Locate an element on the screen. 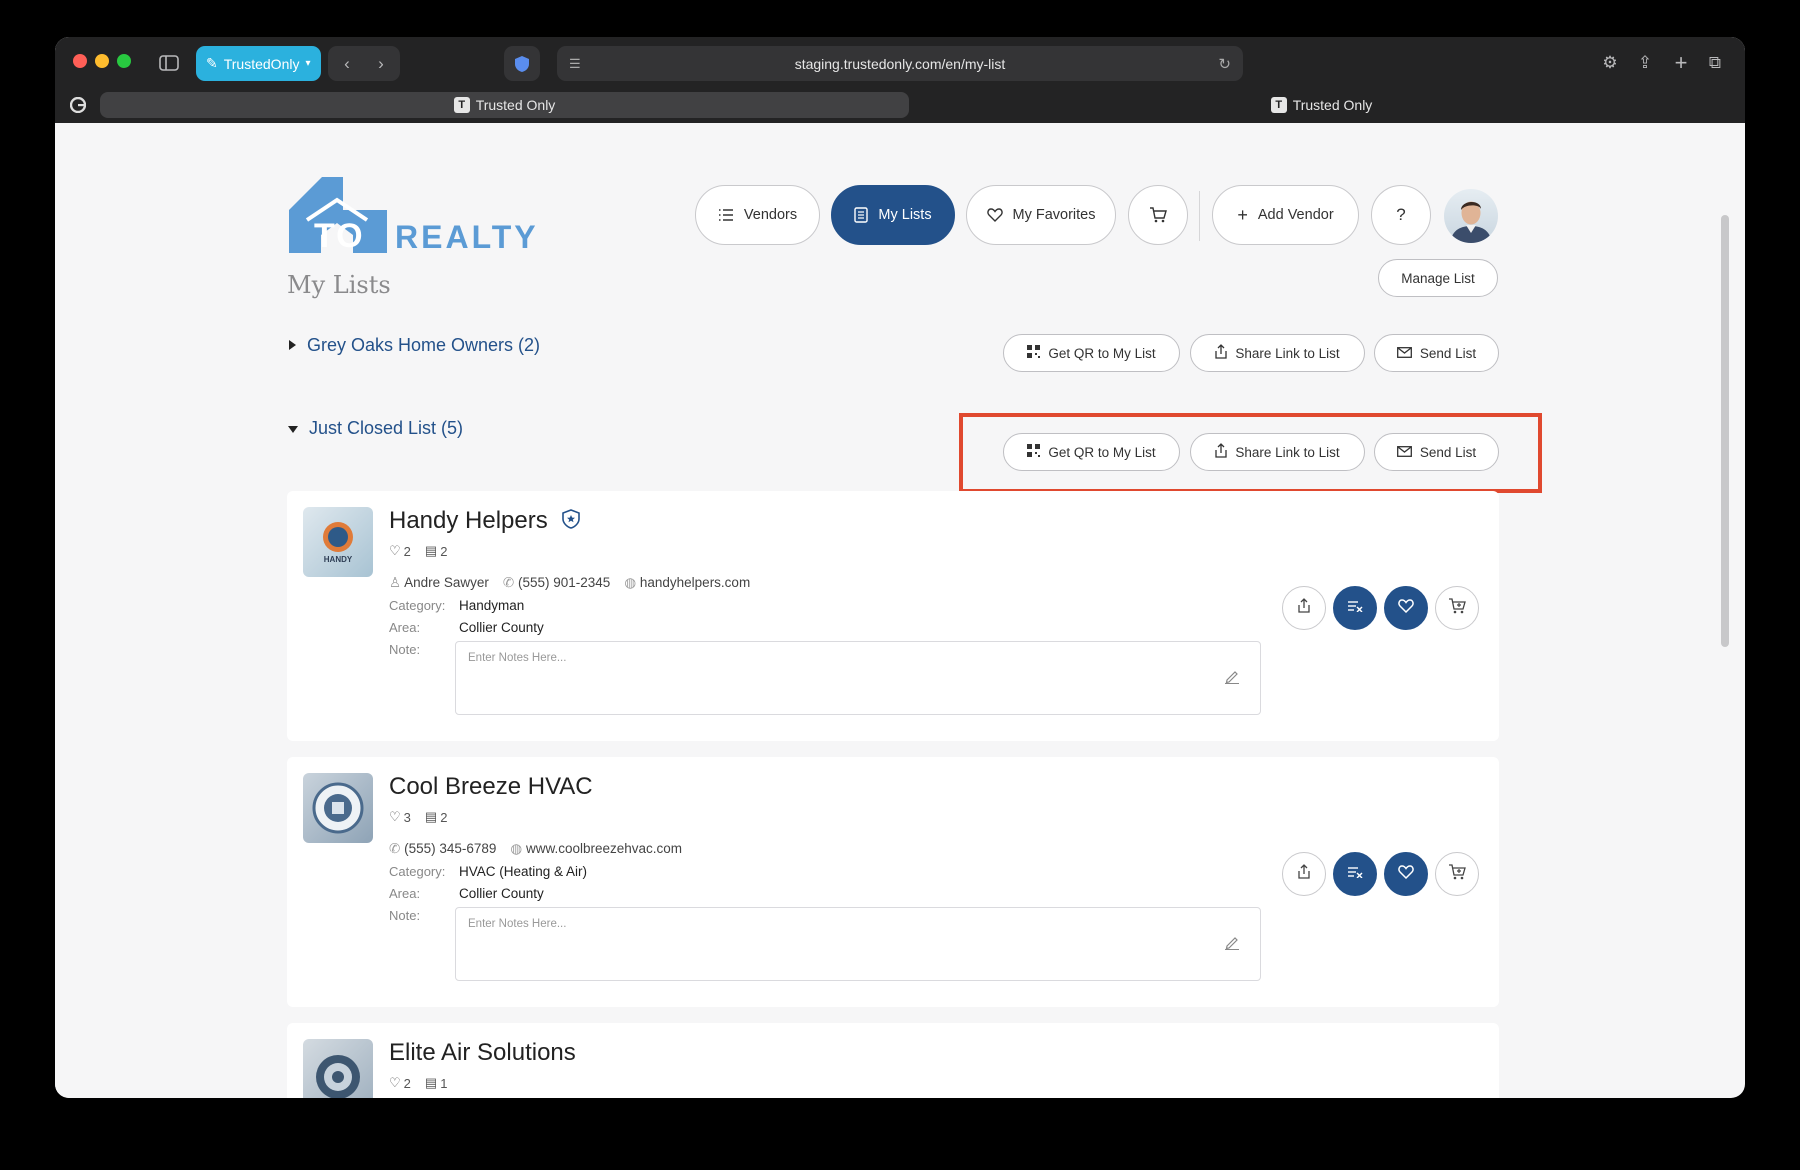 The height and width of the screenshot is (1170, 1800). tab-bar: T Trusted Only T Trusted Only is located at coordinates (900, 105).